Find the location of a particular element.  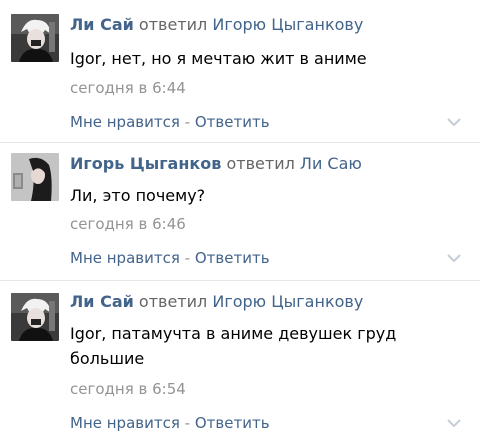

reply-target-link: Ли Саю is located at coordinates (331, 163).